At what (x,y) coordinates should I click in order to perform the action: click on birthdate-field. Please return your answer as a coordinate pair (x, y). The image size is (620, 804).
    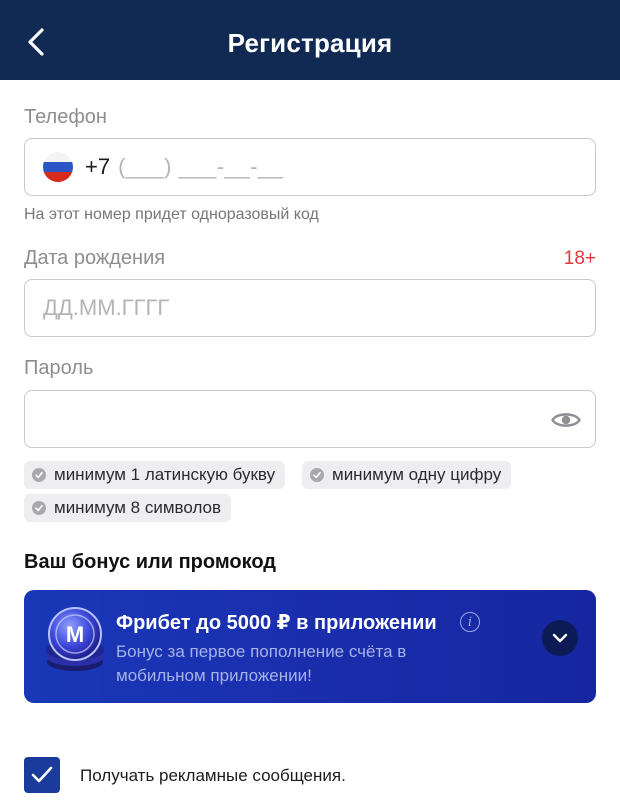
    Looking at the image, I should click on (310, 308).